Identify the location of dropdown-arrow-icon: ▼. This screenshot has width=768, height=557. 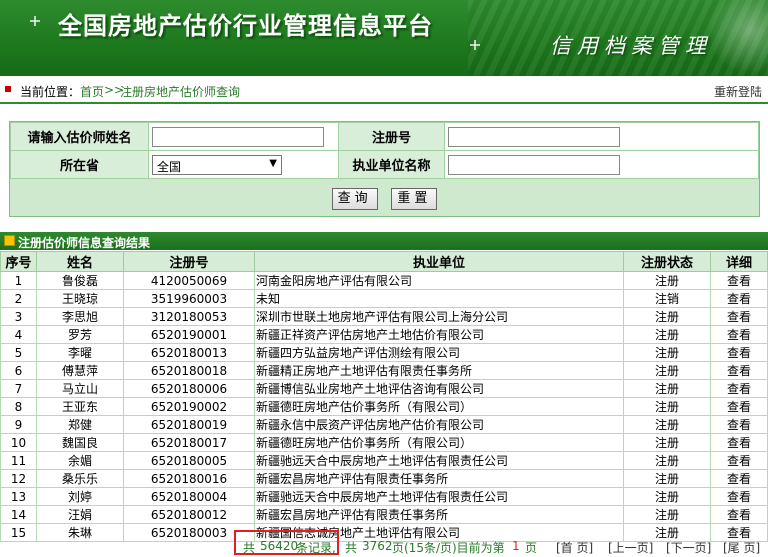
(273, 163).